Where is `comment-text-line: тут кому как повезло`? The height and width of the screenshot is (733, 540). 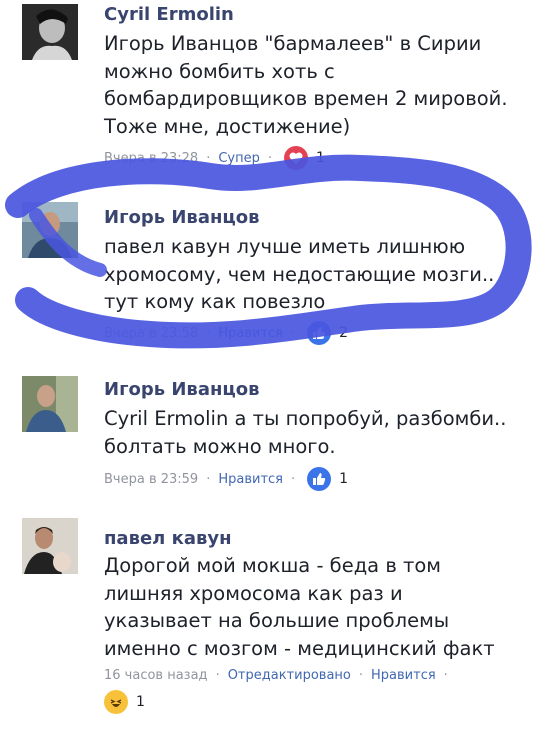 comment-text-line: тут кому как повезло is located at coordinates (215, 301).